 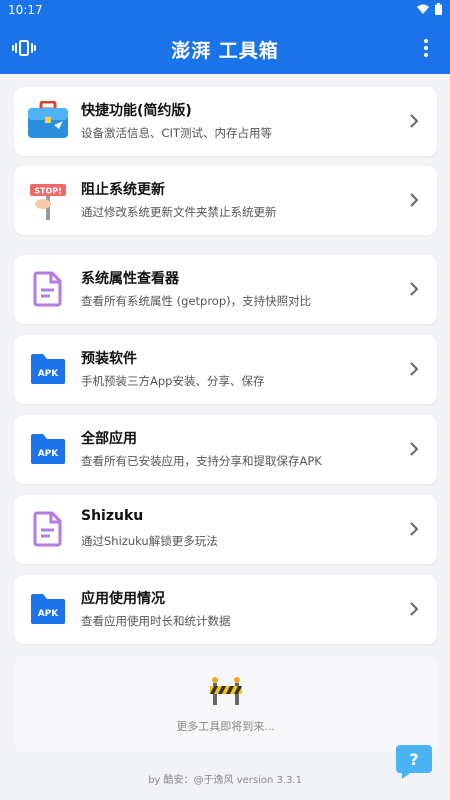 What do you see at coordinates (225, 51) in the screenshot?
I see `app-title: 澎湃 工具箱` at bounding box center [225, 51].